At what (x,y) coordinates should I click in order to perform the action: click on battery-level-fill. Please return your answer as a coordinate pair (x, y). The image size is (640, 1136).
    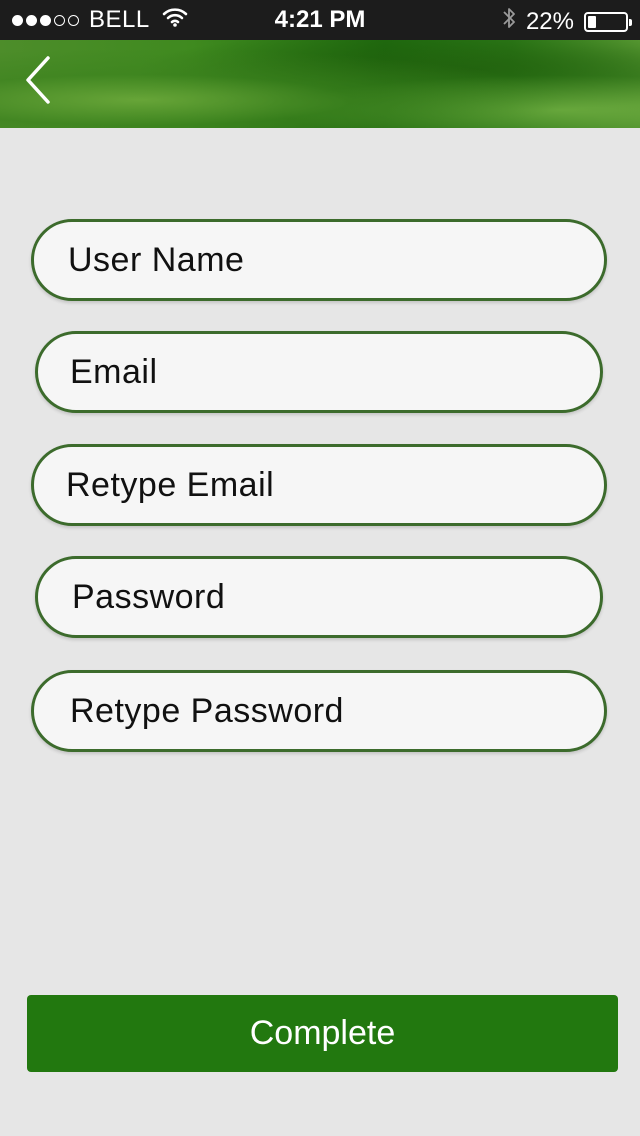
    Looking at the image, I should click on (592, 21).